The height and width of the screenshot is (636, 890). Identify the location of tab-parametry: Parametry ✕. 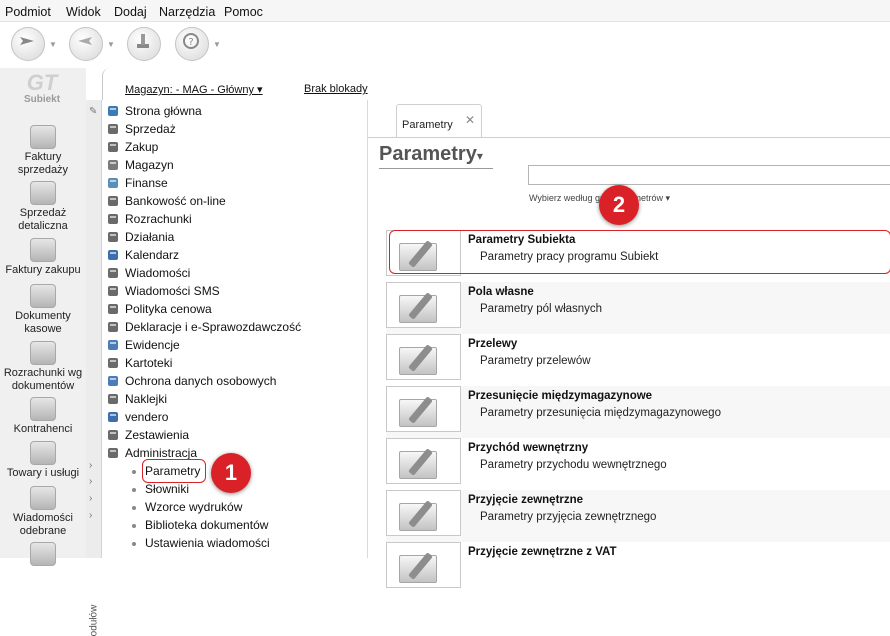
(439, 121).